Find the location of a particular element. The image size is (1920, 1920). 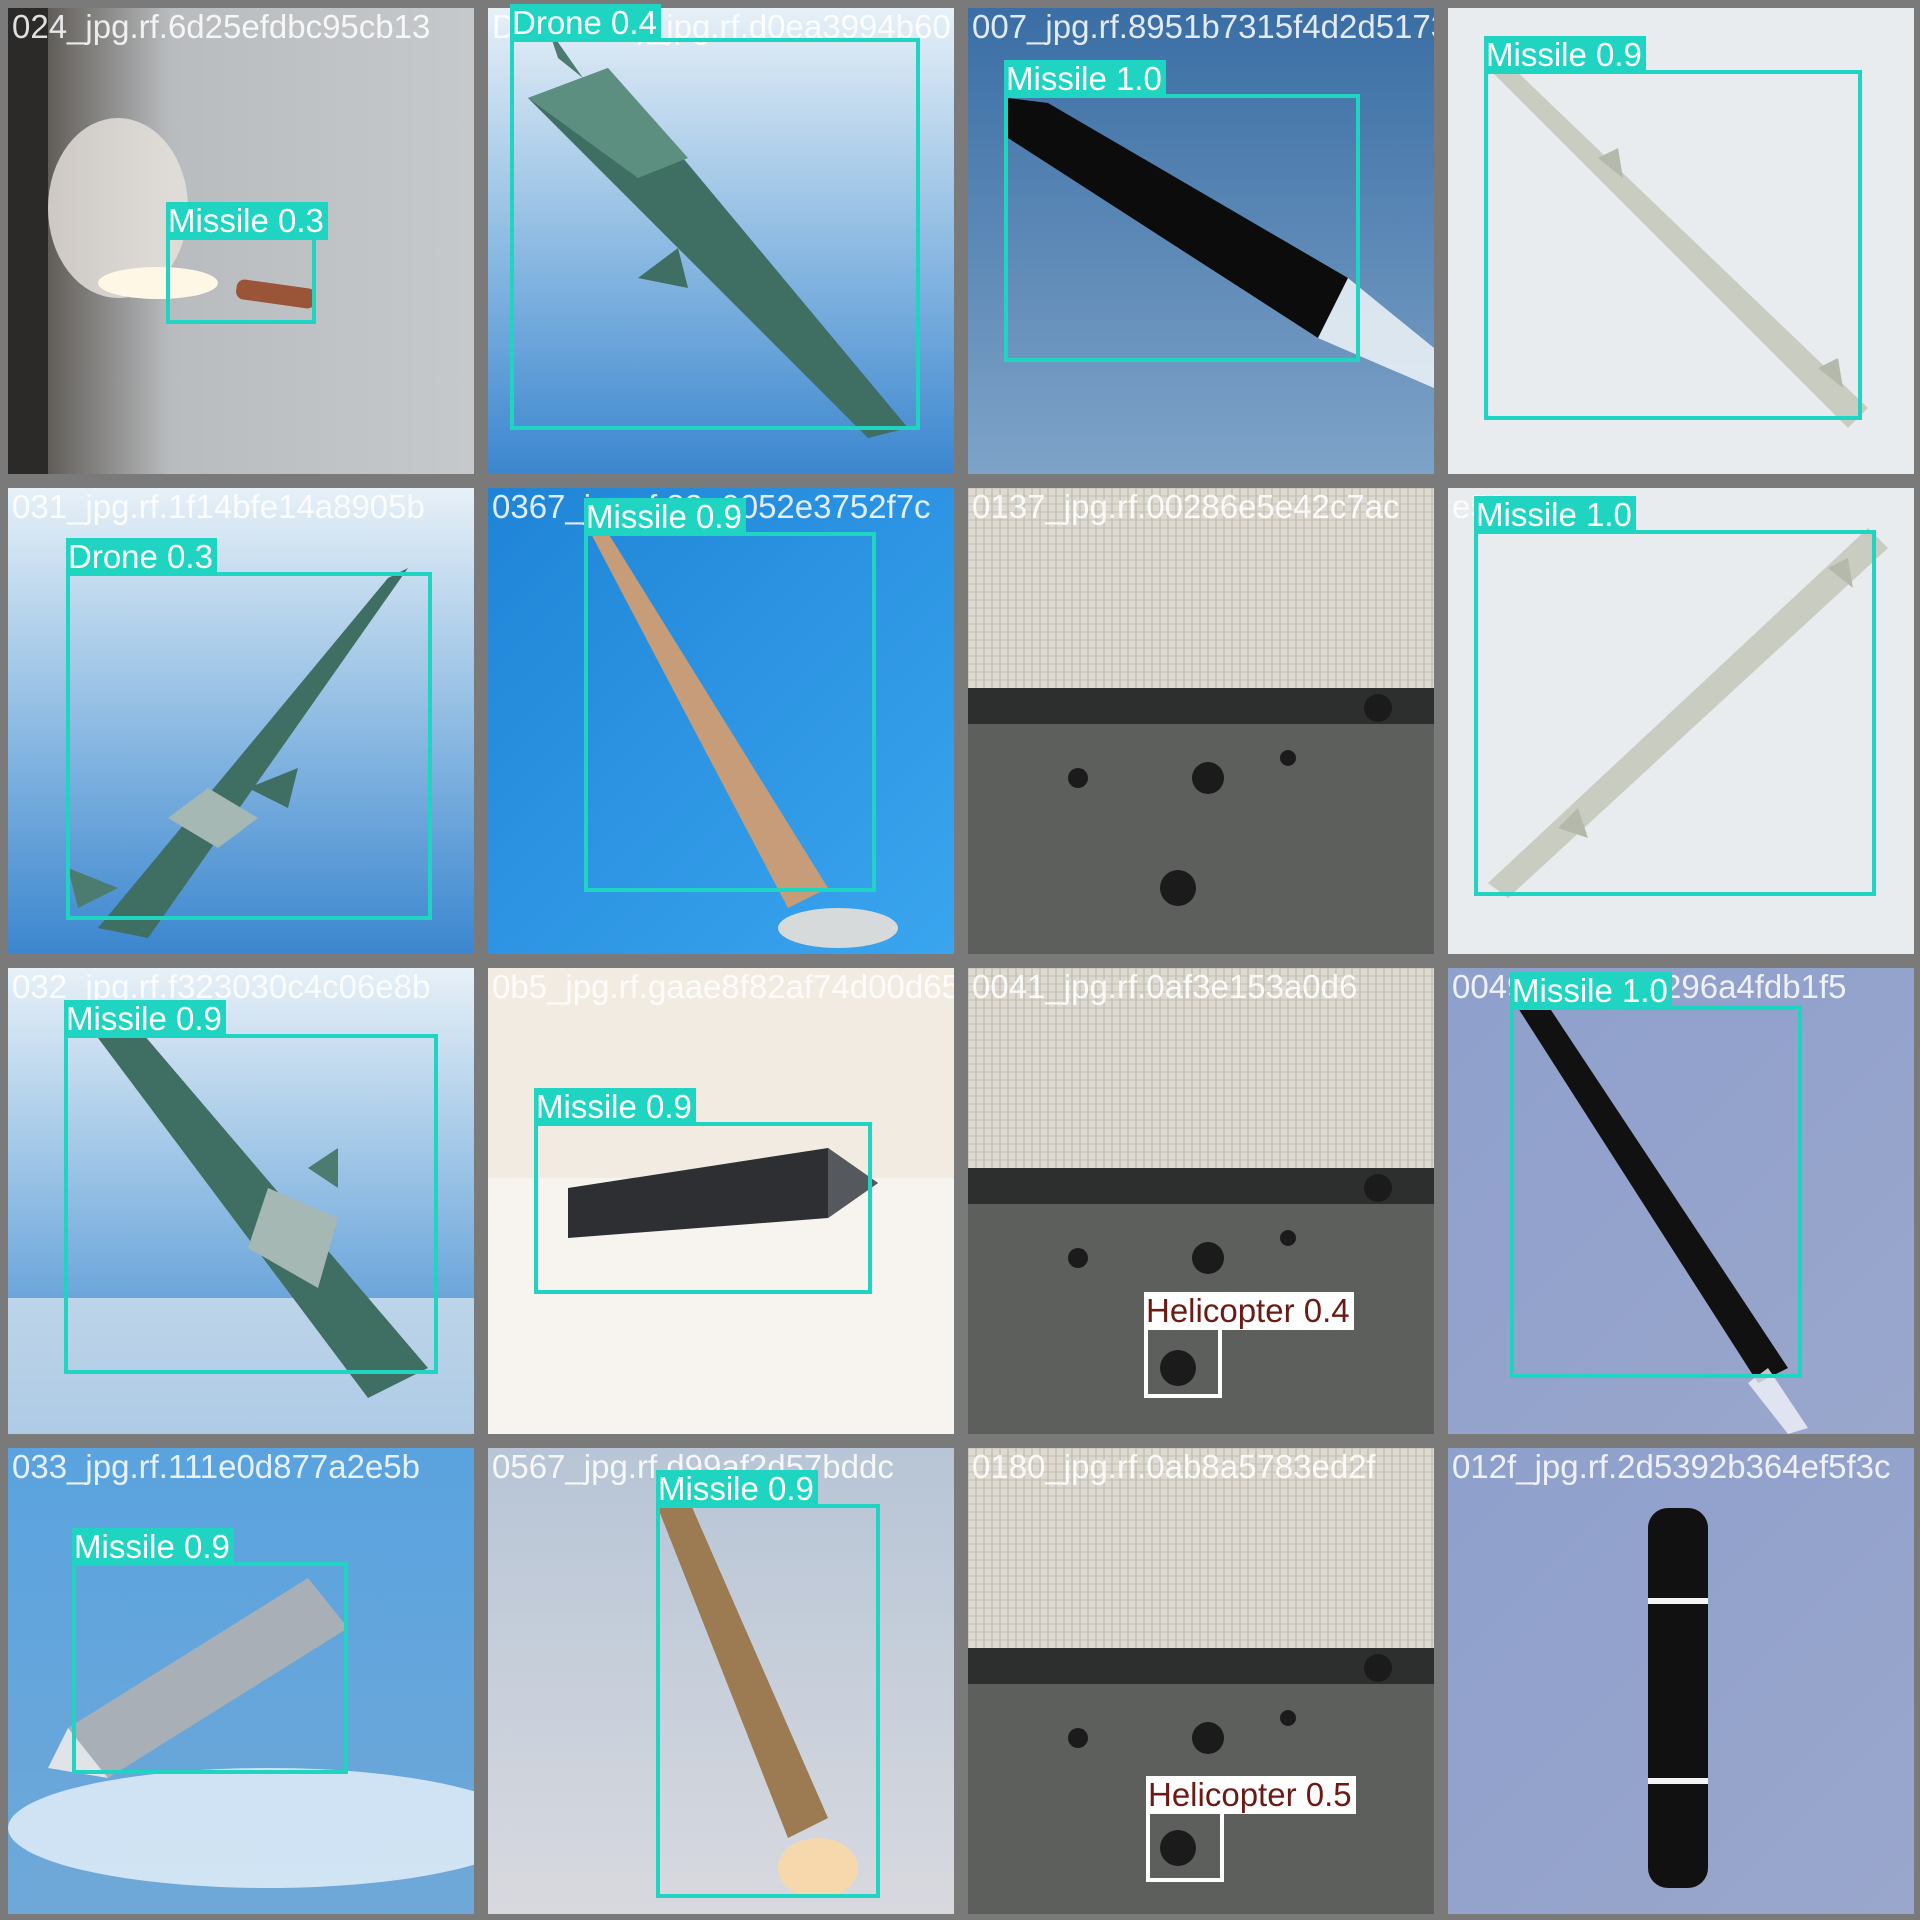

detection-label: Drone 0.3 is located at coordinates (141, 557).